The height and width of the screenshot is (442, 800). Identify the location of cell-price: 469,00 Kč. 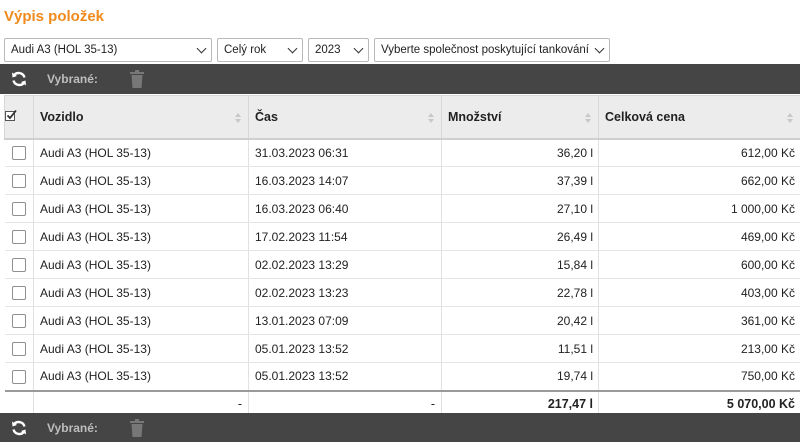
(699, 236).